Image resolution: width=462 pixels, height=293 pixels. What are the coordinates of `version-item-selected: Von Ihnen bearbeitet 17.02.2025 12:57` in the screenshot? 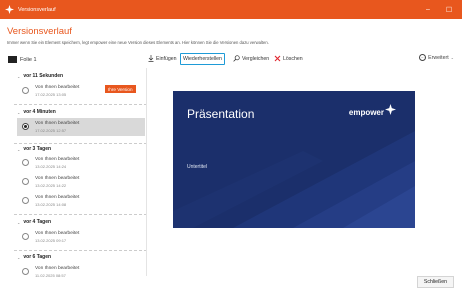 It's located at (81, 127).